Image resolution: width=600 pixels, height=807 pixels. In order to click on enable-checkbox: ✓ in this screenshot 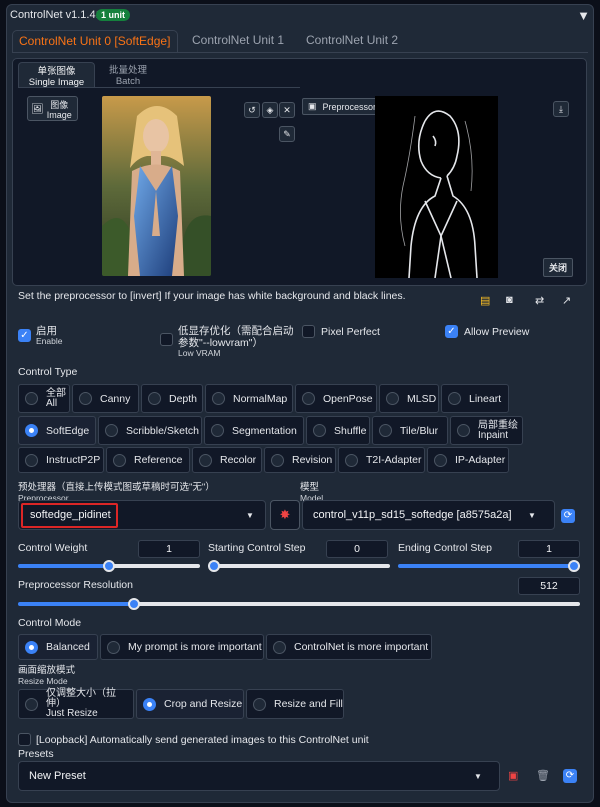, I will do `click(24, 335)`.